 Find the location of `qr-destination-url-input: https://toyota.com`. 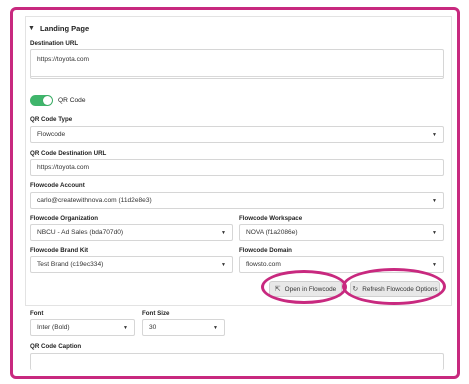

qr-destination-url-input: https://toyota.com is located at coordinates (237, 167).